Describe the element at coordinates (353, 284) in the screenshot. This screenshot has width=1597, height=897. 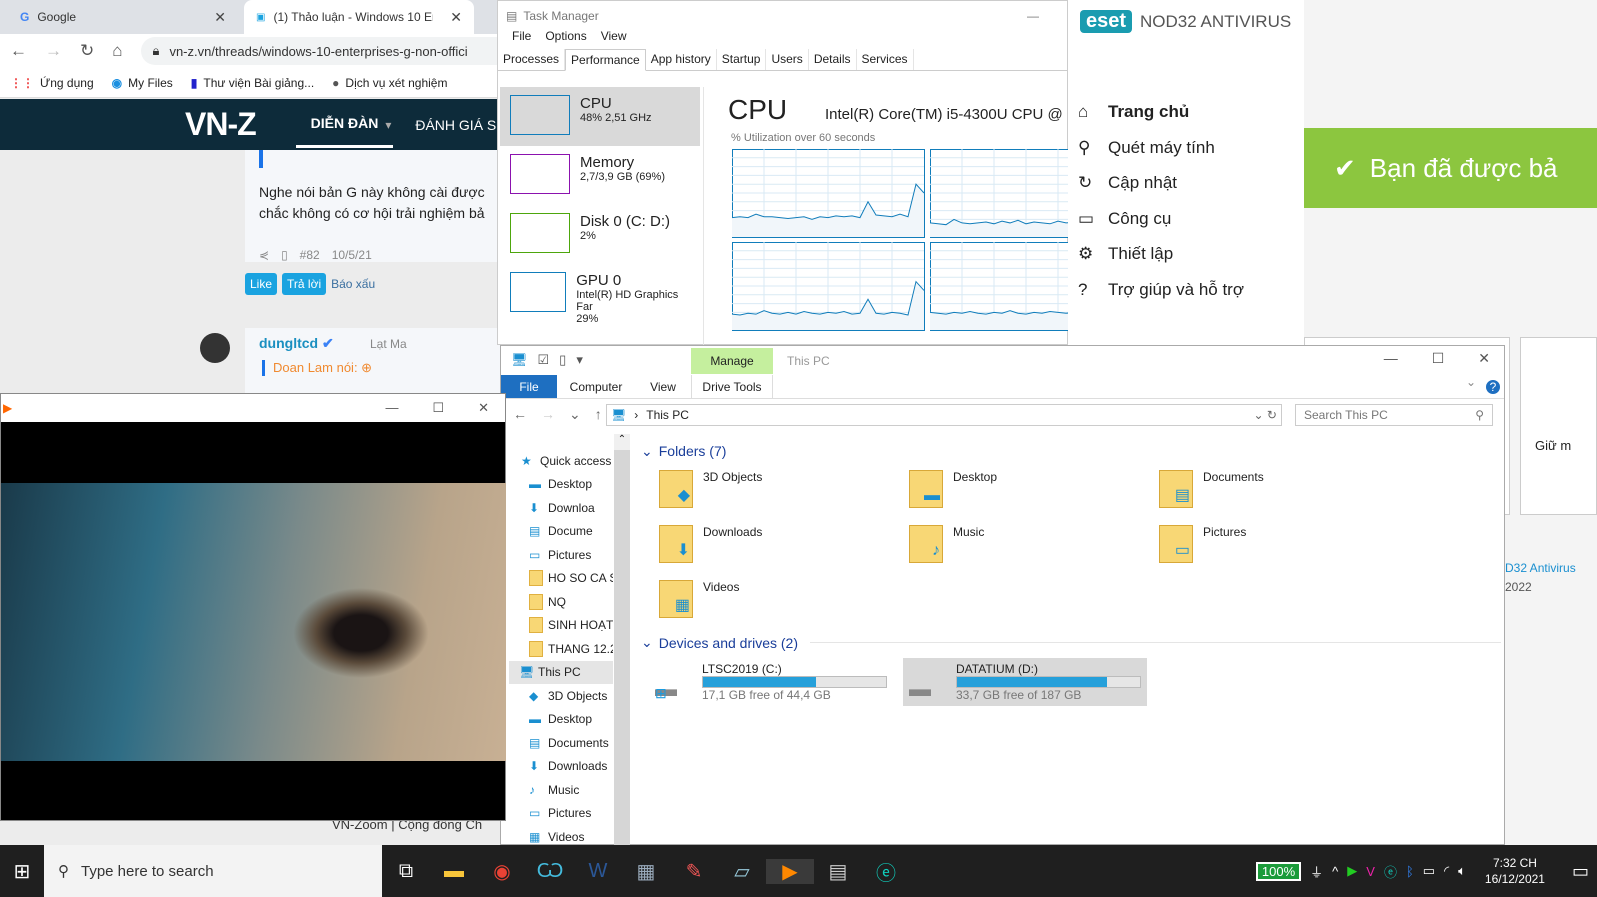
I see `report-link: Báo xấu` at that location.